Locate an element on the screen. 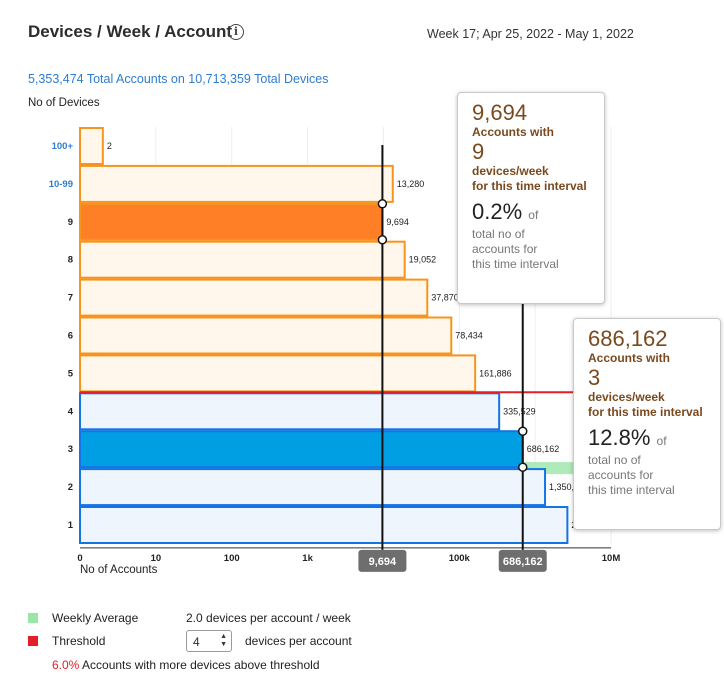  x-tick-label: 100k is located at coordinates (460, 558).